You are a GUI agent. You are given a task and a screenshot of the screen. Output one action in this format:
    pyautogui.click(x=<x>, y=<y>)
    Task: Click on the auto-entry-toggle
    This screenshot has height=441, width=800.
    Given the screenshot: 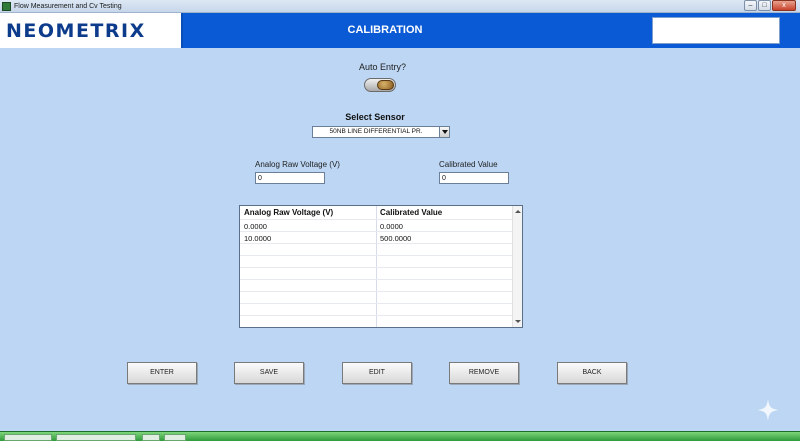 What is the action you would take?
    pyautogui.click(x=380, y=85)
    